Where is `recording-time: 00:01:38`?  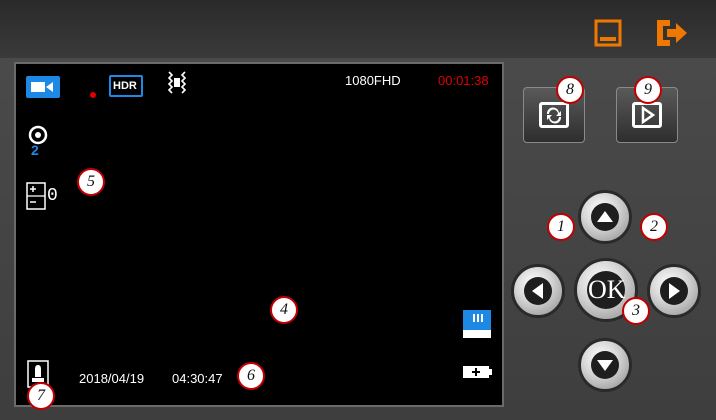 recording-time: 00:01:38 is located at coordinates (463, 80).